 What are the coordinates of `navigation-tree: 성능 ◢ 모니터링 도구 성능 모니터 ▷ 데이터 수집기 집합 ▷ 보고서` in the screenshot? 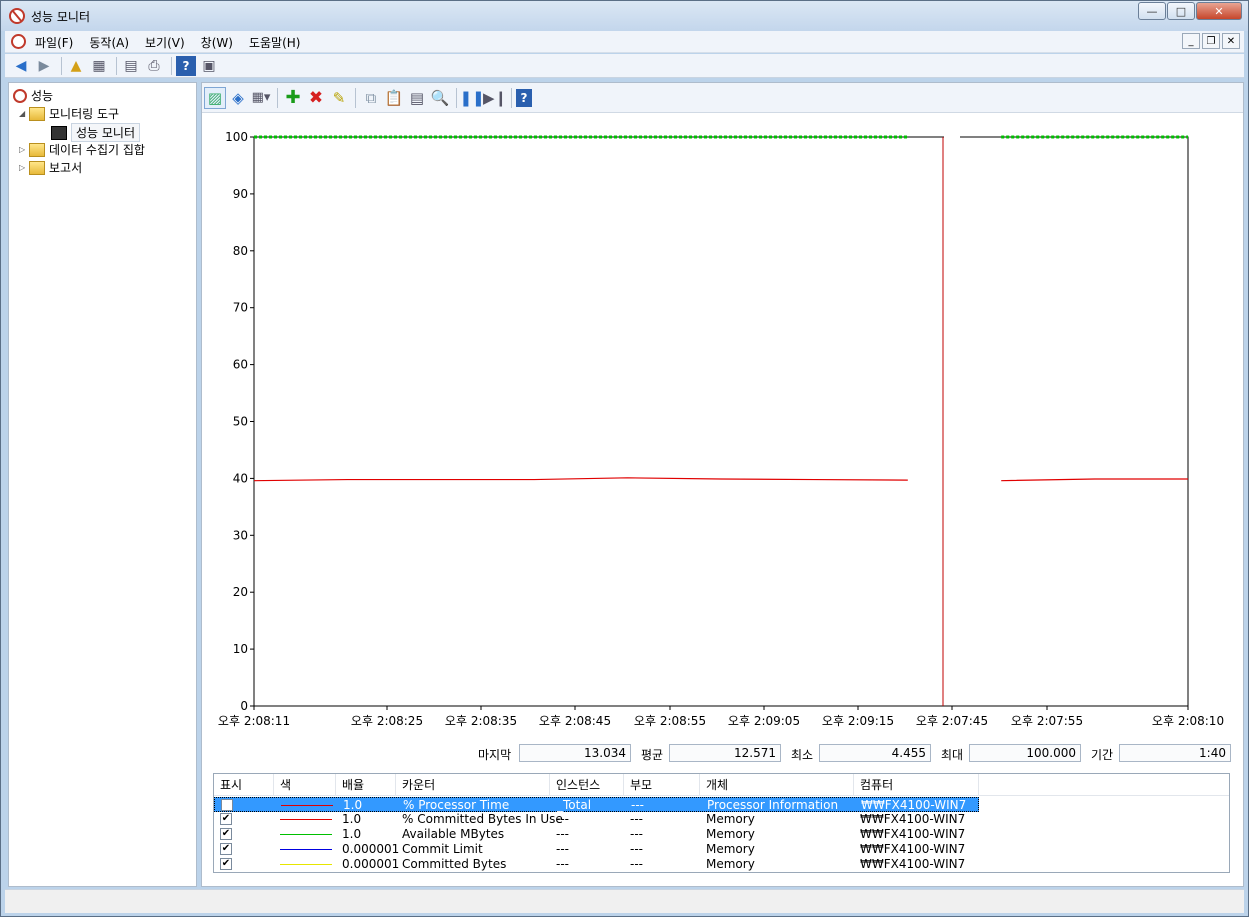 It's located at (102, 484).